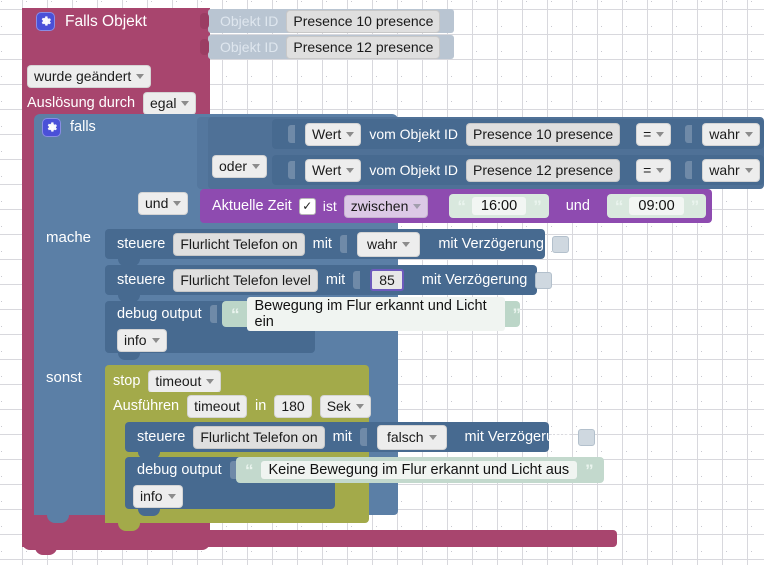 The height and width of the screenshot is (565, 764). Describe the element at coordinates (577, 205) in the screenshot. I see `time-join-label: und` at that location.